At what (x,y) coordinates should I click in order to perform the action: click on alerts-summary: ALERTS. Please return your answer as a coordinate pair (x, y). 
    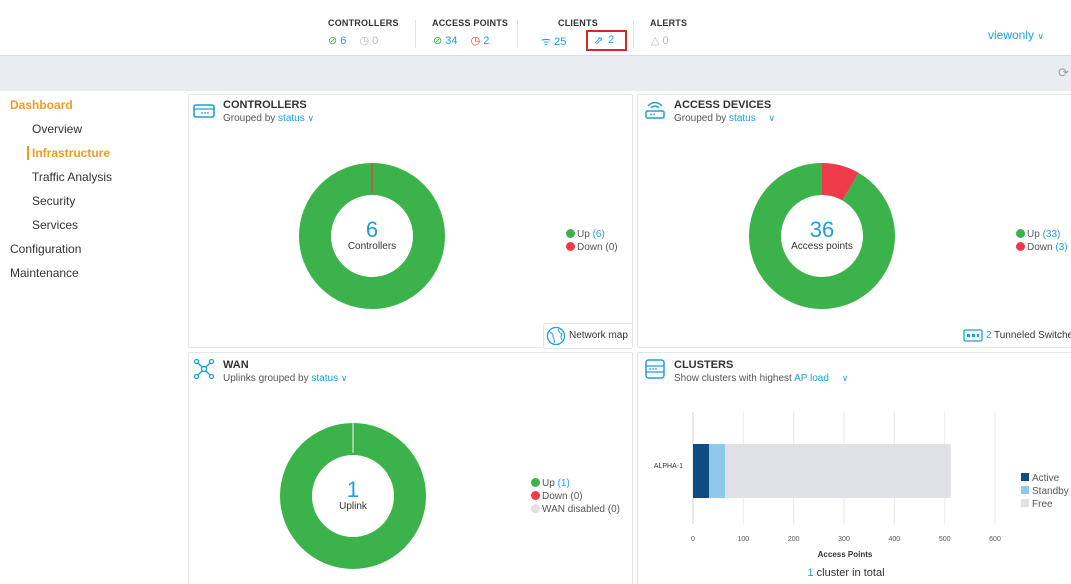
    Looking at the image, I should click on (668, 23).